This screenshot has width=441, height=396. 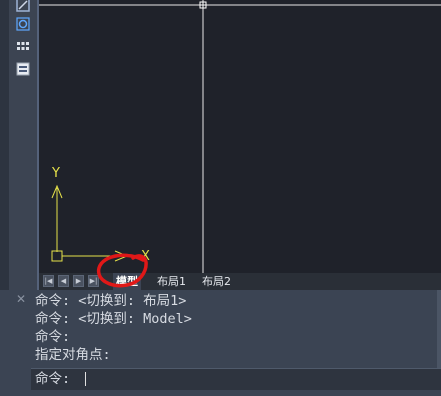 What do you see at coordinates (127, 281) in the screenshot?
I see `tab-model: 模型` at bounding box center [127, 281].